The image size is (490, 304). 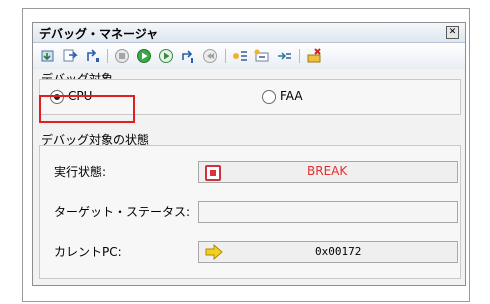 I want to click on title-bar: デバッグ・マネージャ ✕, so click(x=249, y=33).